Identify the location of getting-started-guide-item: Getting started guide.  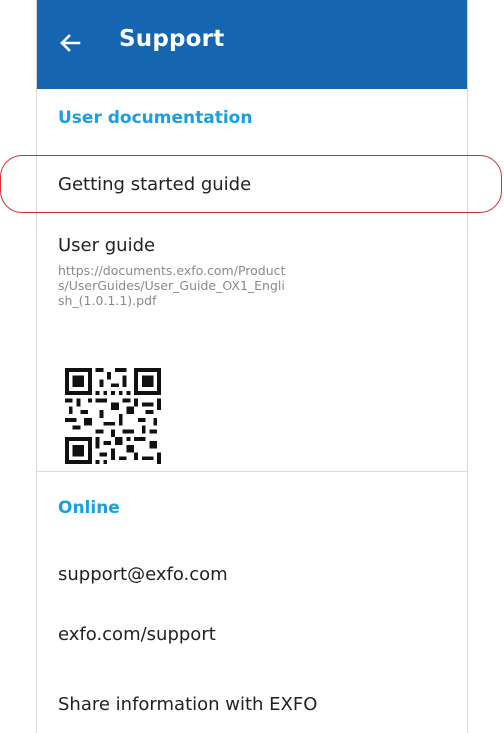
(252, 185).